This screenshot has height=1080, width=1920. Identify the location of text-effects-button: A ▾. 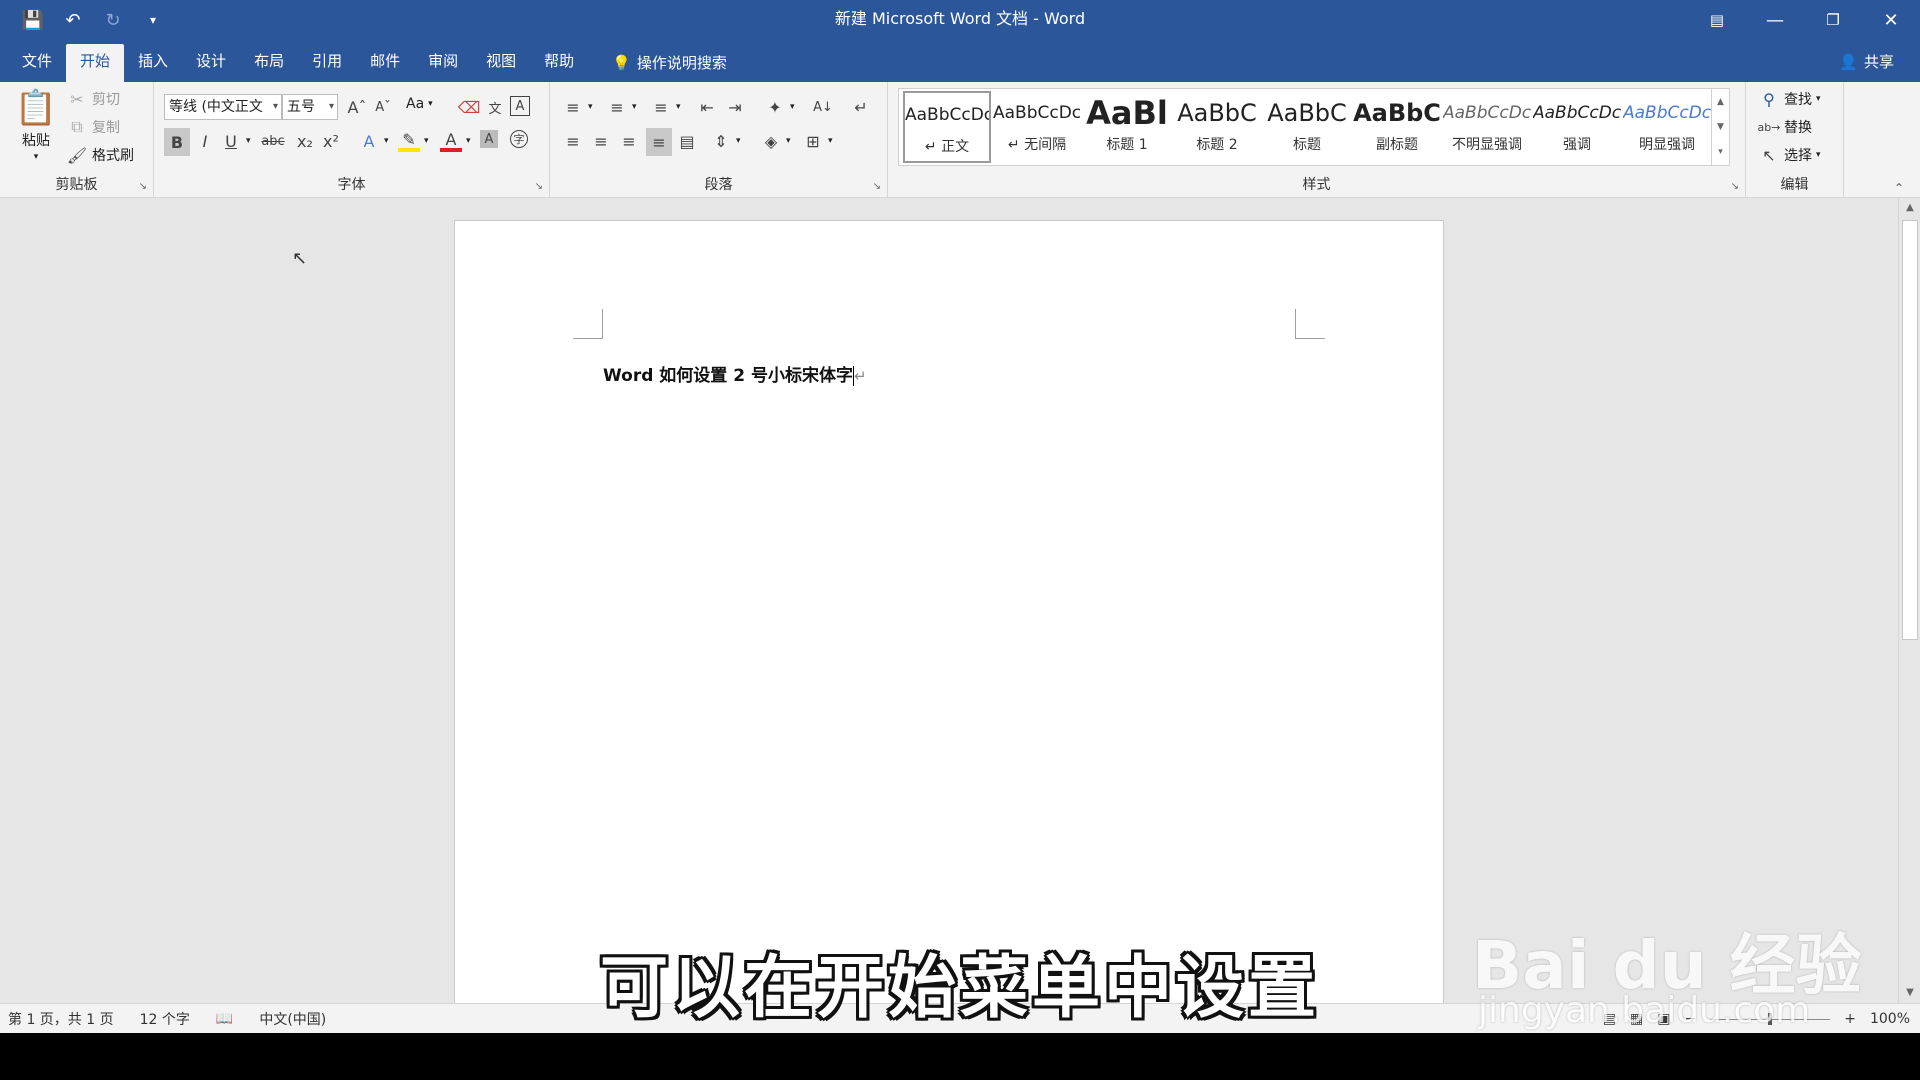
(373, 141).